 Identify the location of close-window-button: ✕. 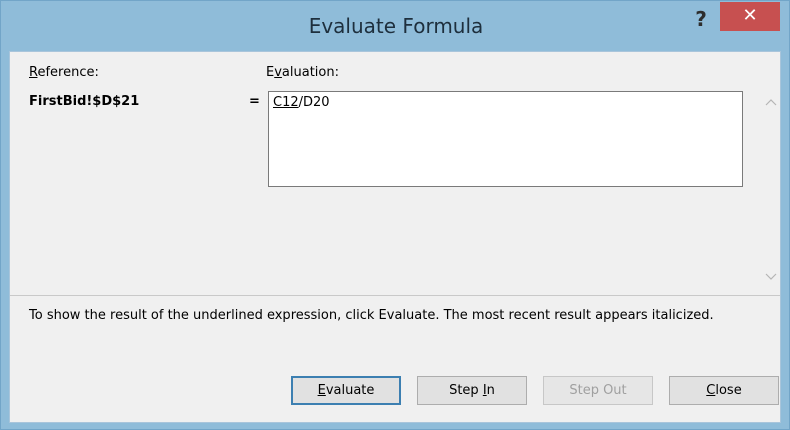
(750, 16).